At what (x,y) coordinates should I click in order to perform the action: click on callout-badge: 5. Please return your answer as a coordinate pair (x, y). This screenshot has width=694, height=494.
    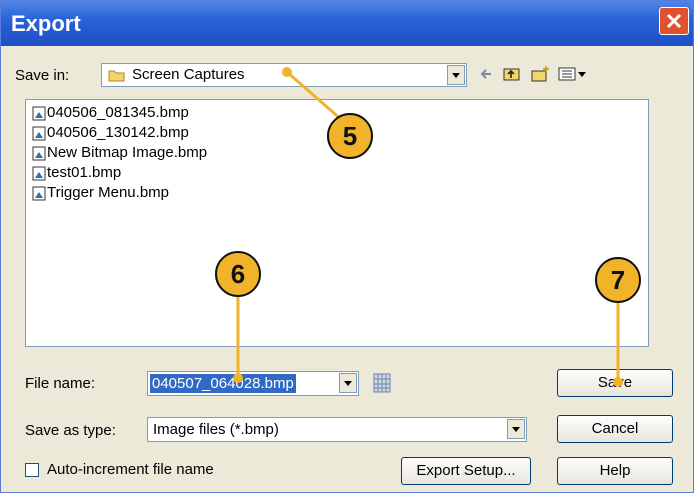
    Looking at the image, I should click on (350, 136).